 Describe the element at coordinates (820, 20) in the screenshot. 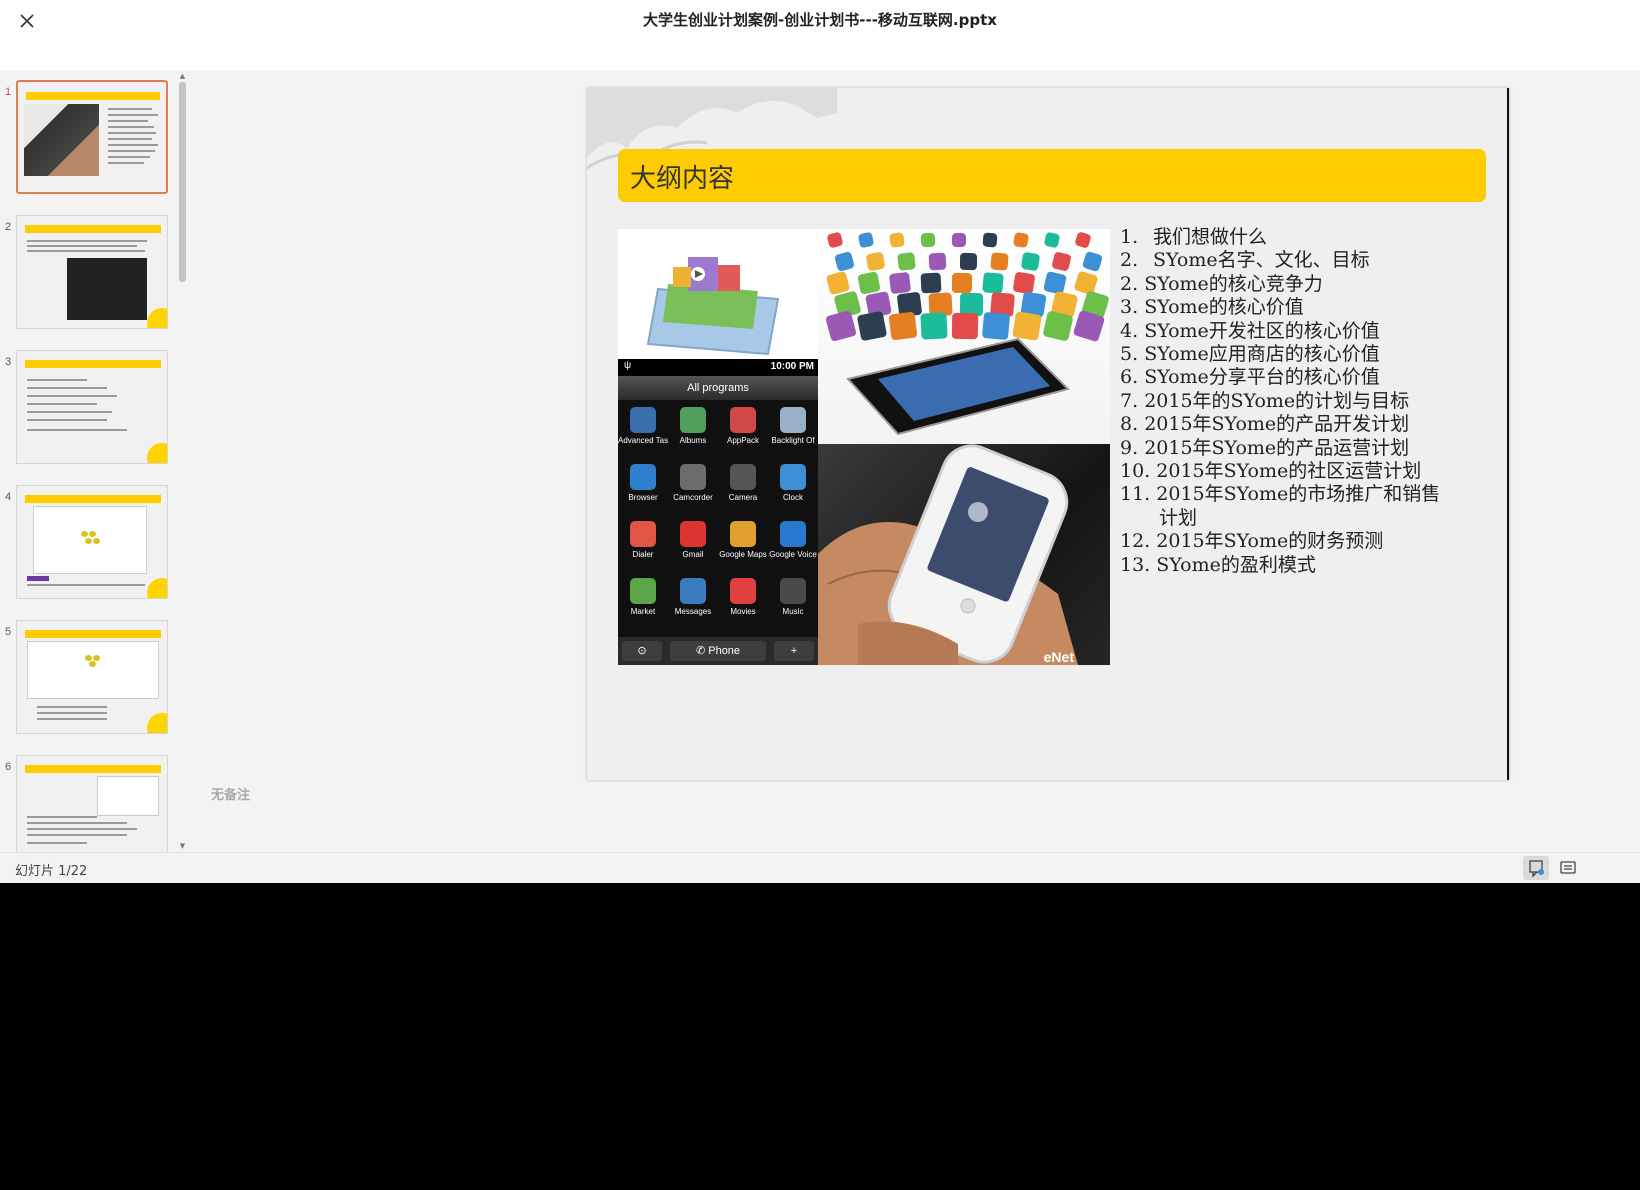

I see `document-title: 大学生创业计划案例-创业计划书---移动互联网.pptx` at that location.